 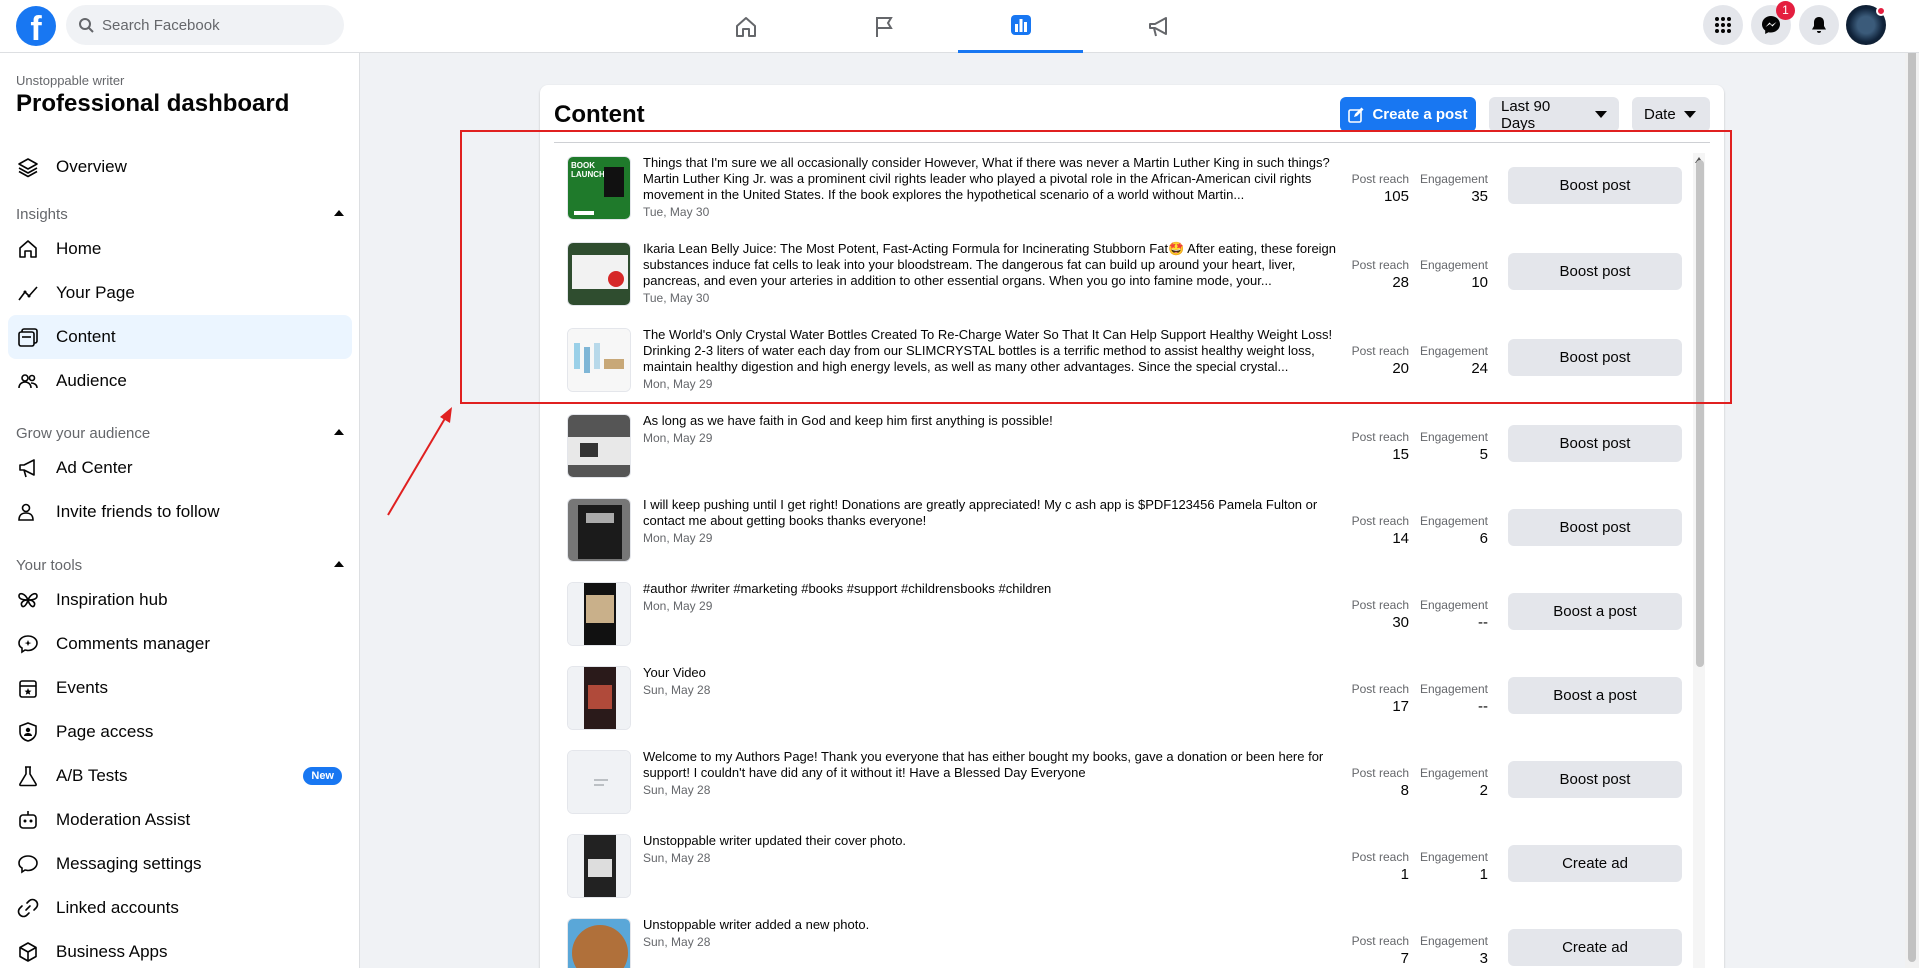 What do you see at coordinates (28, 688) in the screenshot?
I see `calendar-icon` at bounding box center [28, 688].